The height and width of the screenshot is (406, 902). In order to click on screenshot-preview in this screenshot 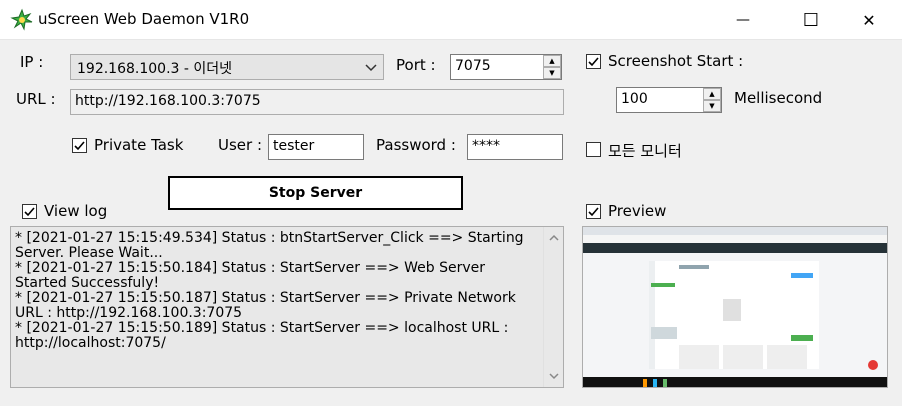, I will do `click(735, 307)`.